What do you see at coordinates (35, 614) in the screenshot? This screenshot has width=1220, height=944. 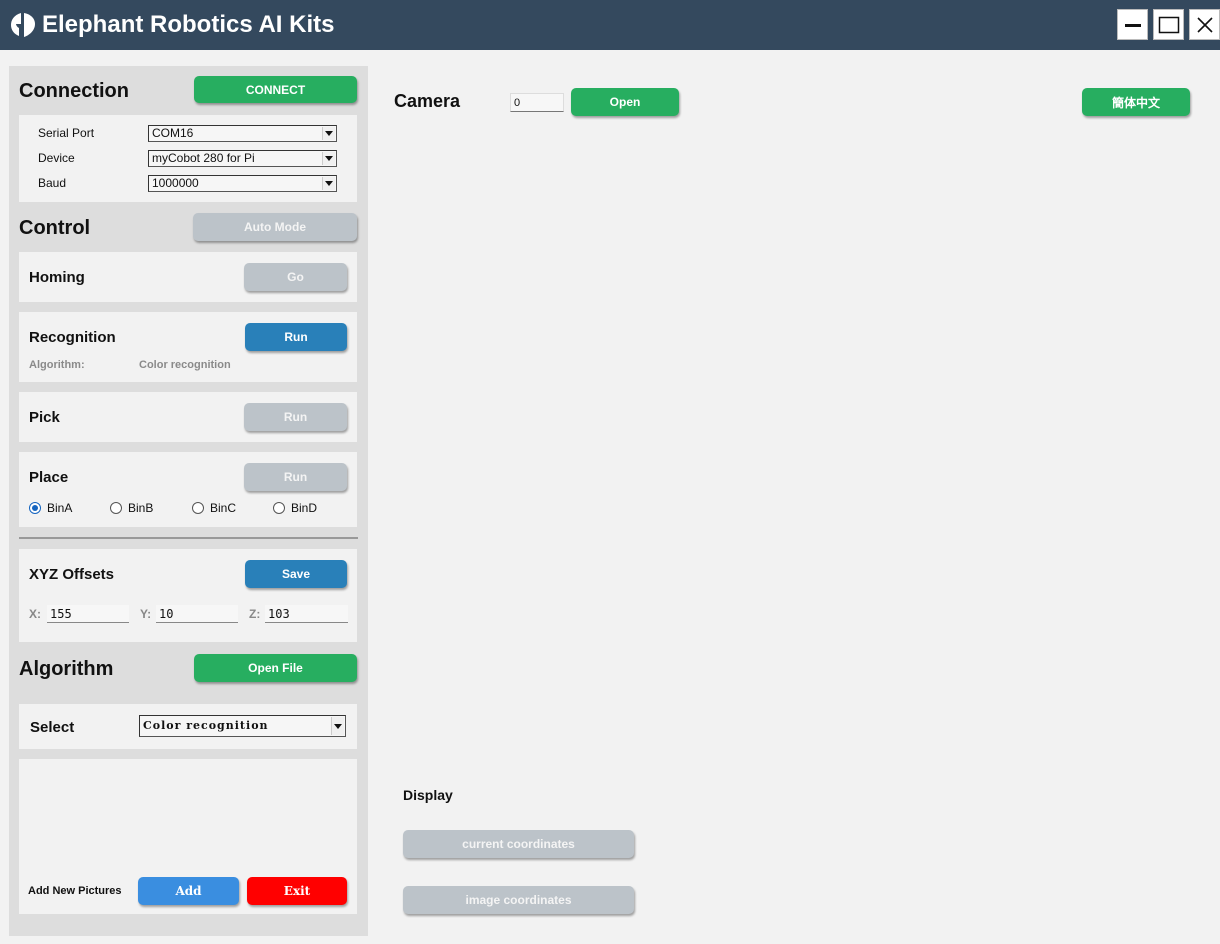 I see `x-label: X:` at bounding box center [35, 614].